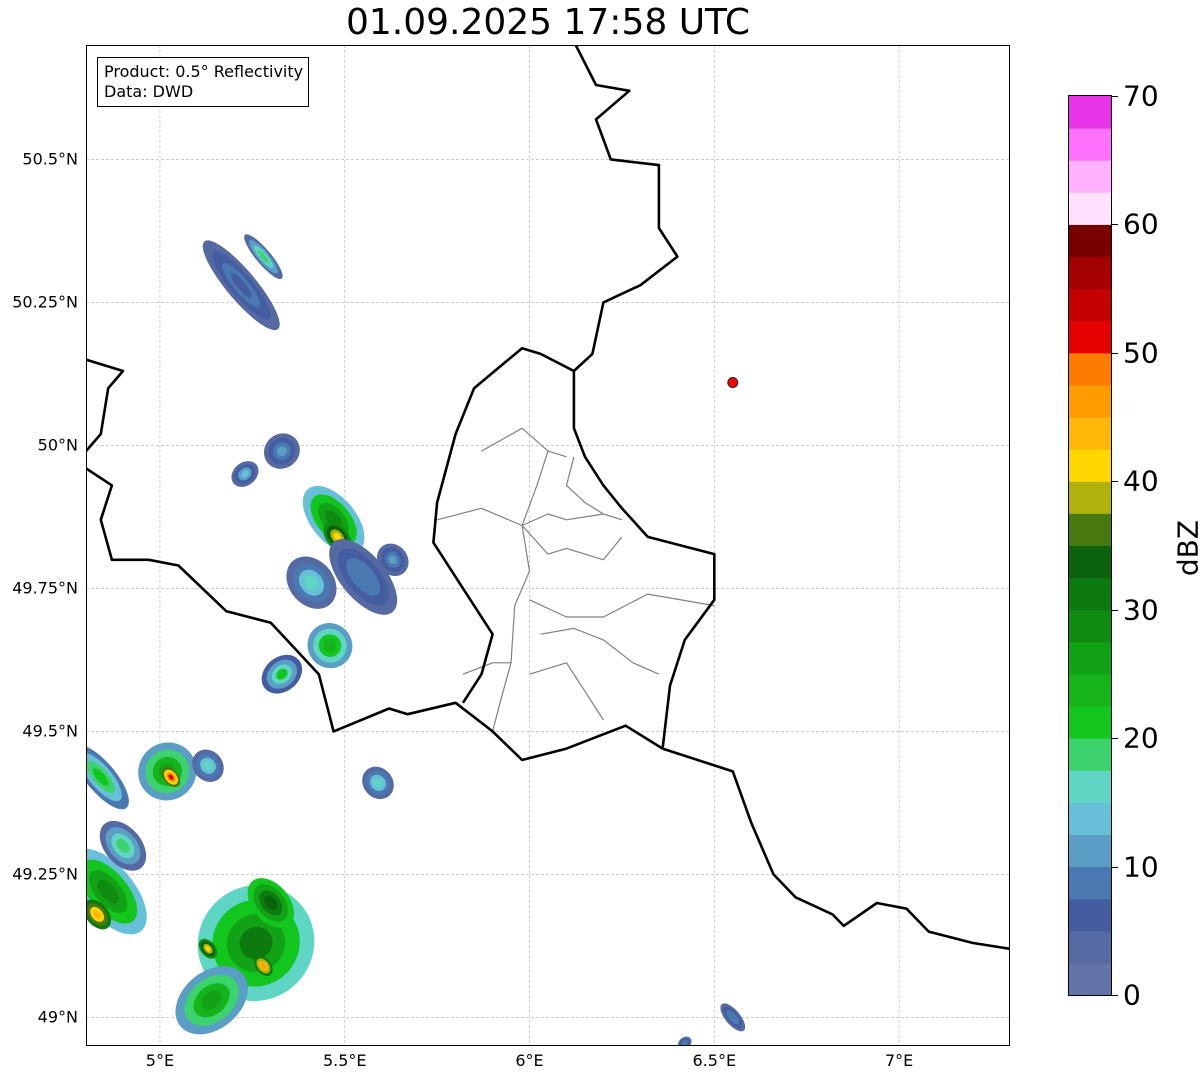 The image size is (1202, 1081). I want to click on colorbar-tick-label: 0, so click(1132, 995).